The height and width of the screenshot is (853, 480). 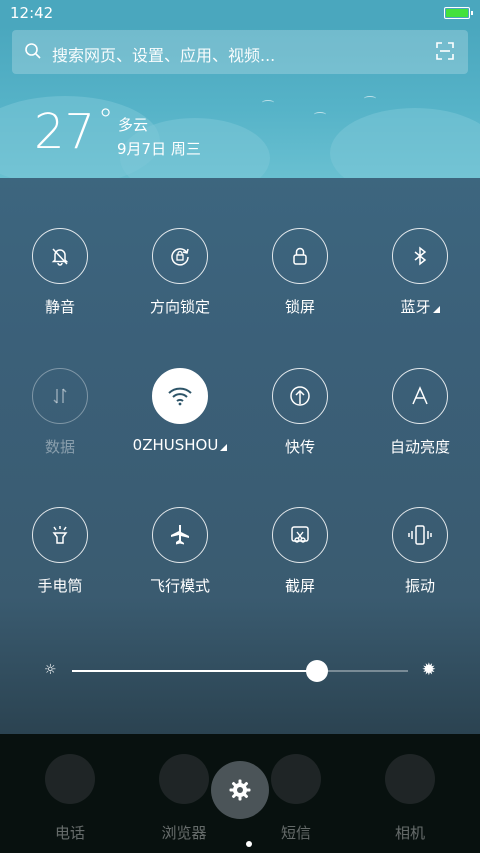 What do you see at coordinates (249, 844) in the screenshot?
I see `page-indicator` at bounding box center [249, 844].